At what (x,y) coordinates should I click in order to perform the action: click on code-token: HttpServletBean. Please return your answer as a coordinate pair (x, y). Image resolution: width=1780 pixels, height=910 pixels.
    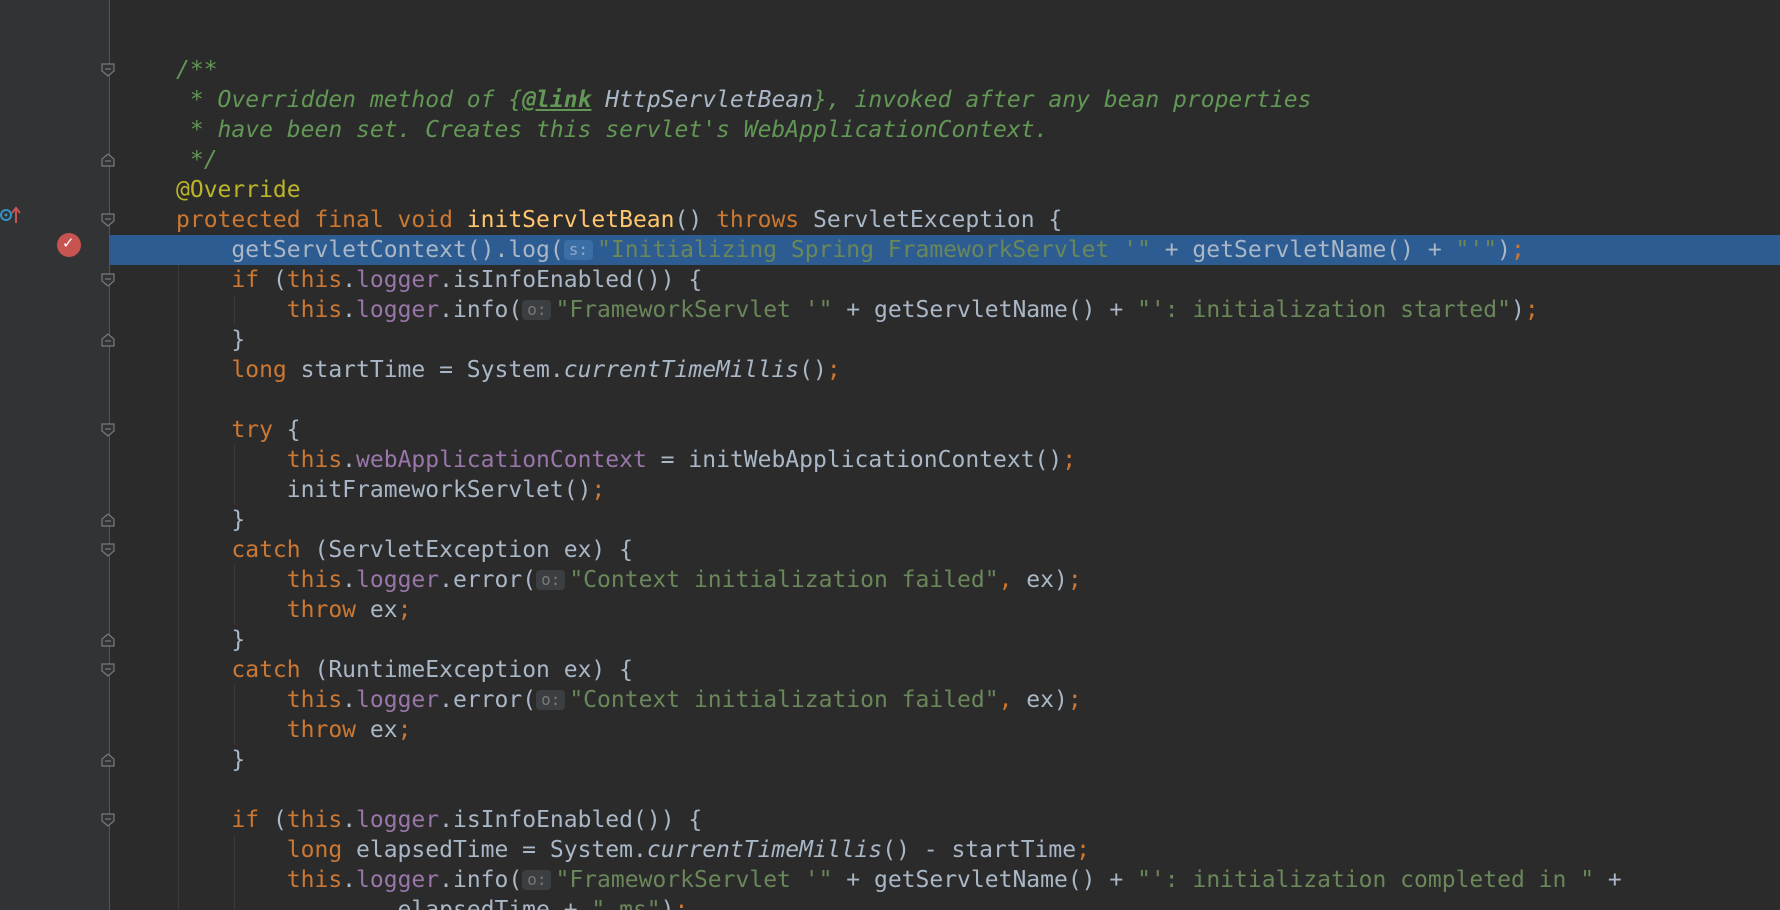
    Looking at the image, I should click on (702, 100).